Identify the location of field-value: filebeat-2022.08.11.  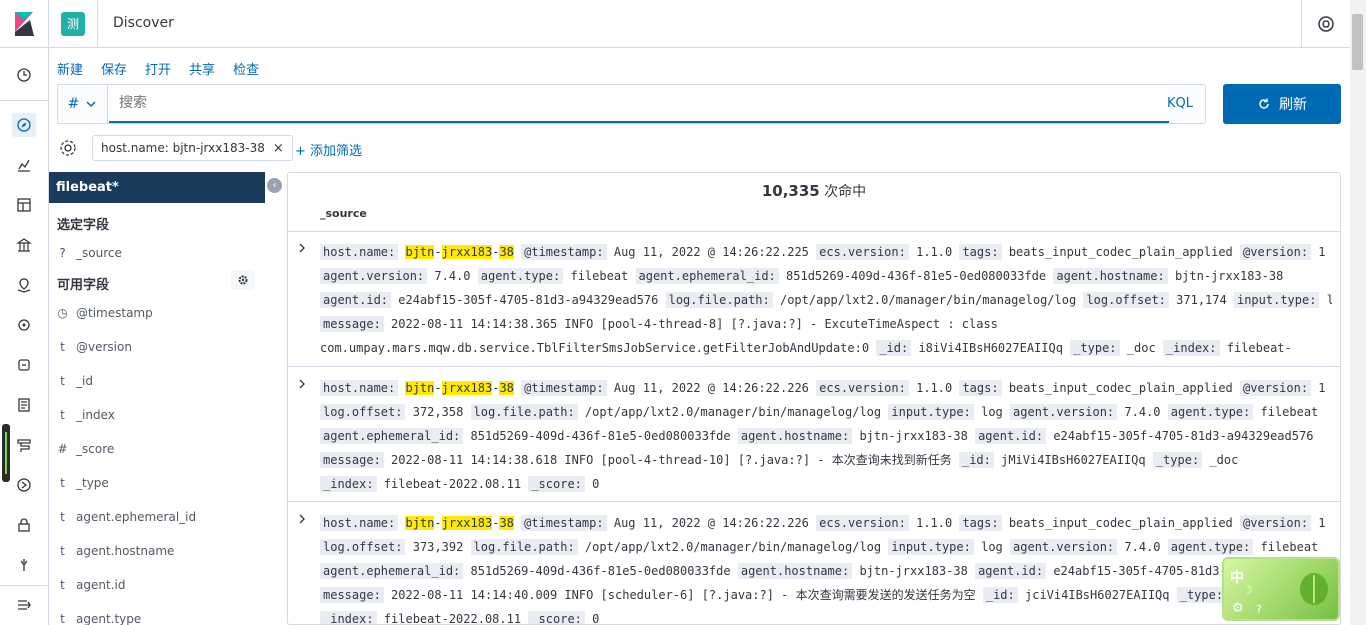
(452, 618).